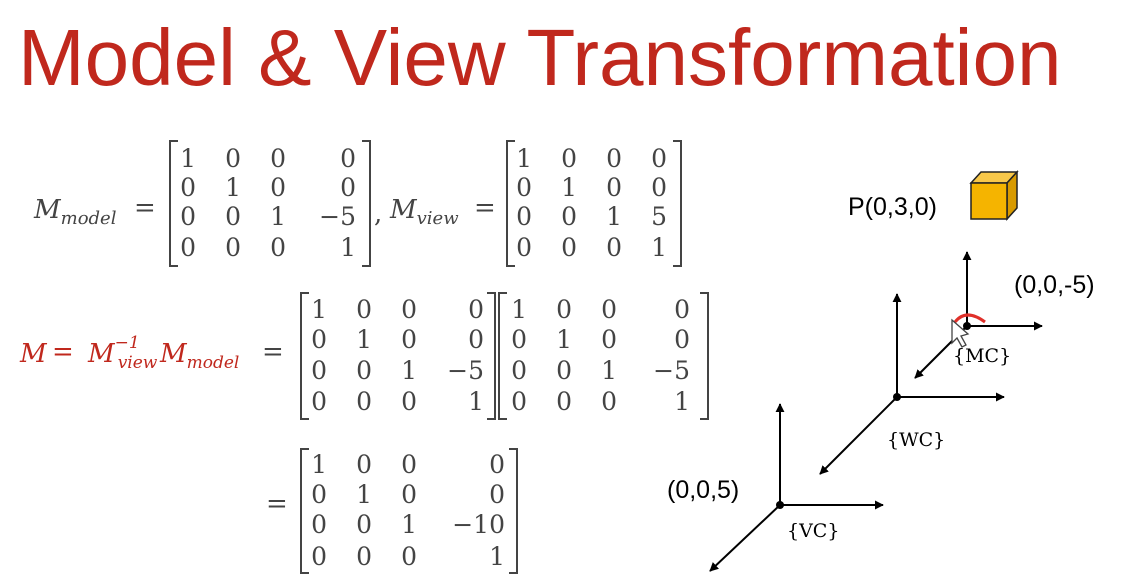 This screenshot has width=1137, height=577. What do you see at coordinates (703, 490) in the screenshot?
I see `vc-position-label: (0,0,5)` at bounding box center [703, 490].